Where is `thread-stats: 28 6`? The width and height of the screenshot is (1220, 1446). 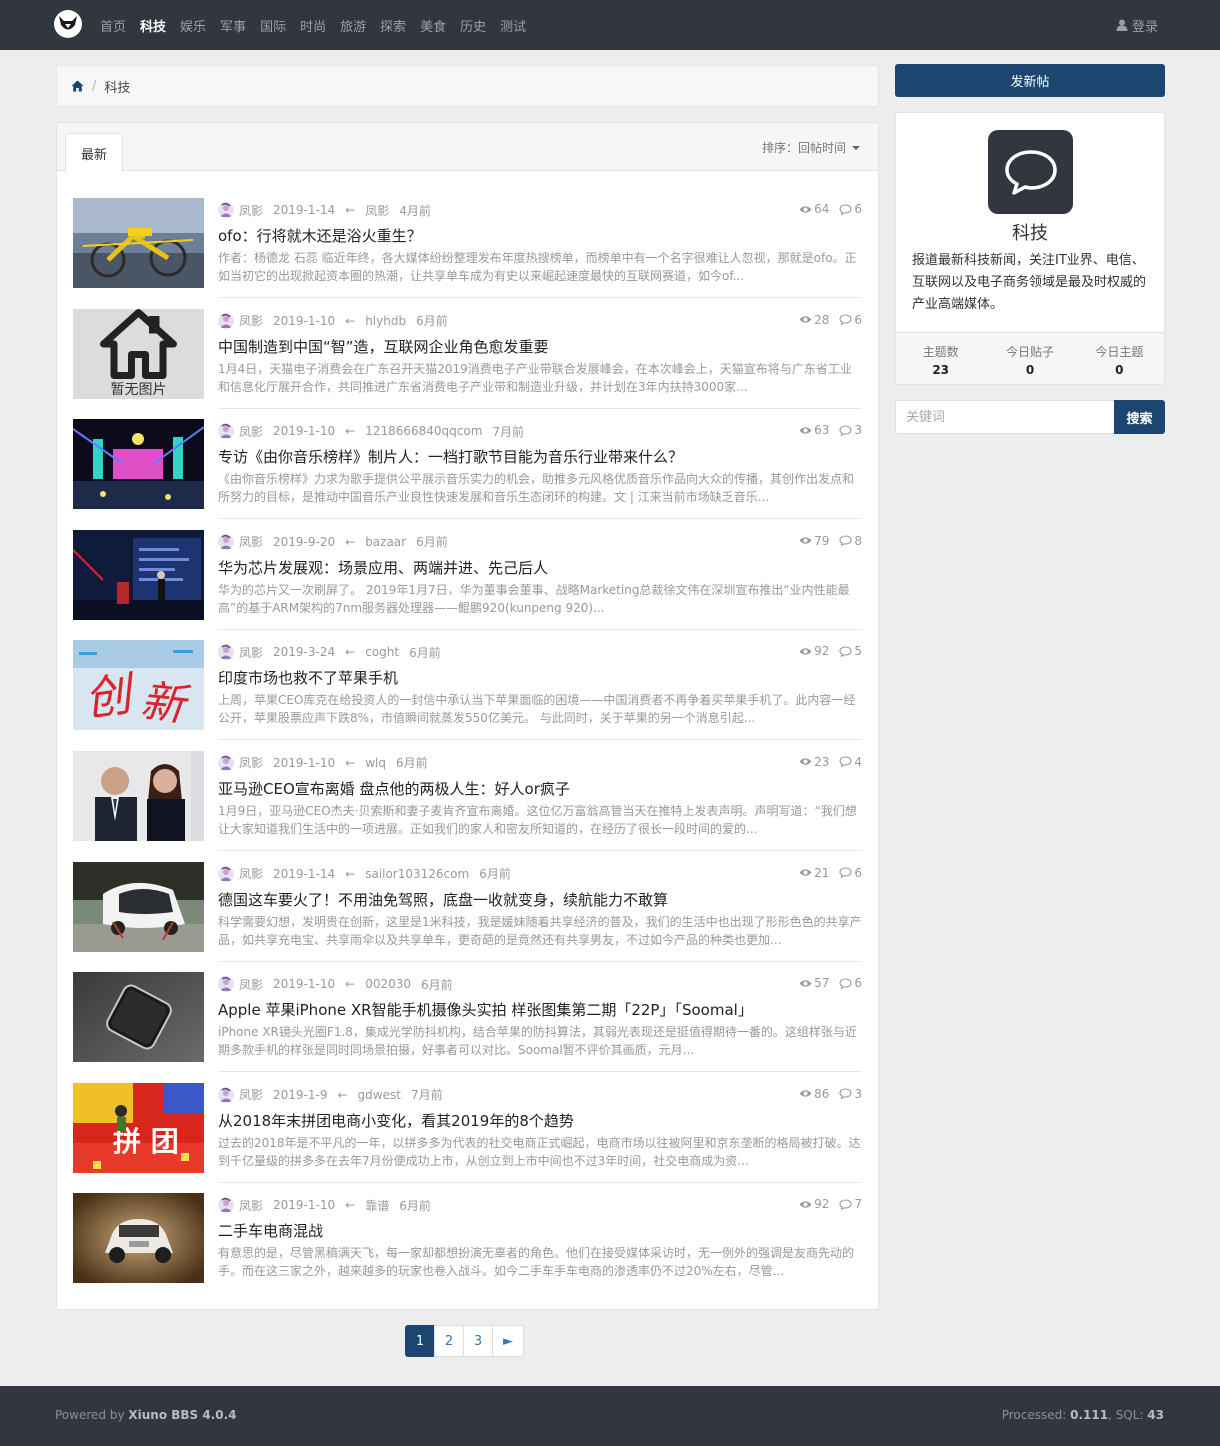
thread-stats: 28 6 is located at coordinates (830, 320).